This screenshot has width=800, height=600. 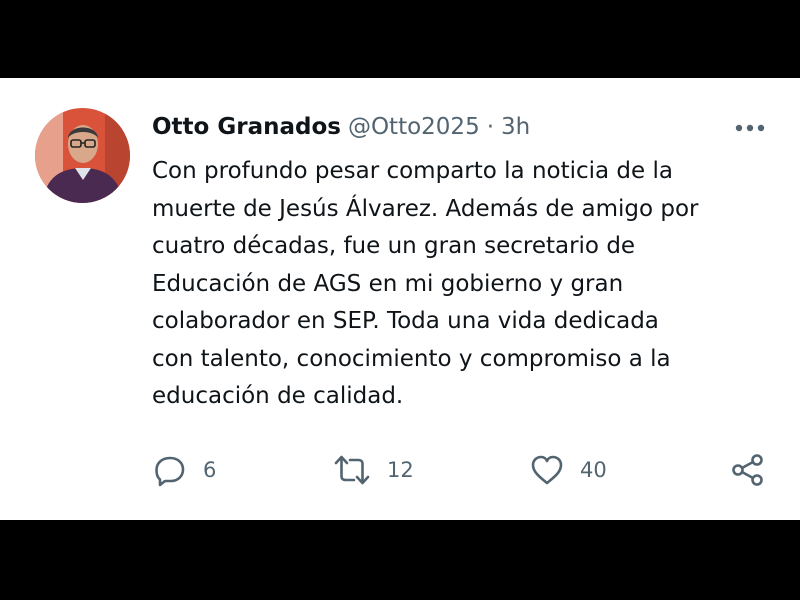 What do you see at coordinates (400, 470) in the screenshot?
I see `retweet-count: 12` at bounding box center [400, 470].